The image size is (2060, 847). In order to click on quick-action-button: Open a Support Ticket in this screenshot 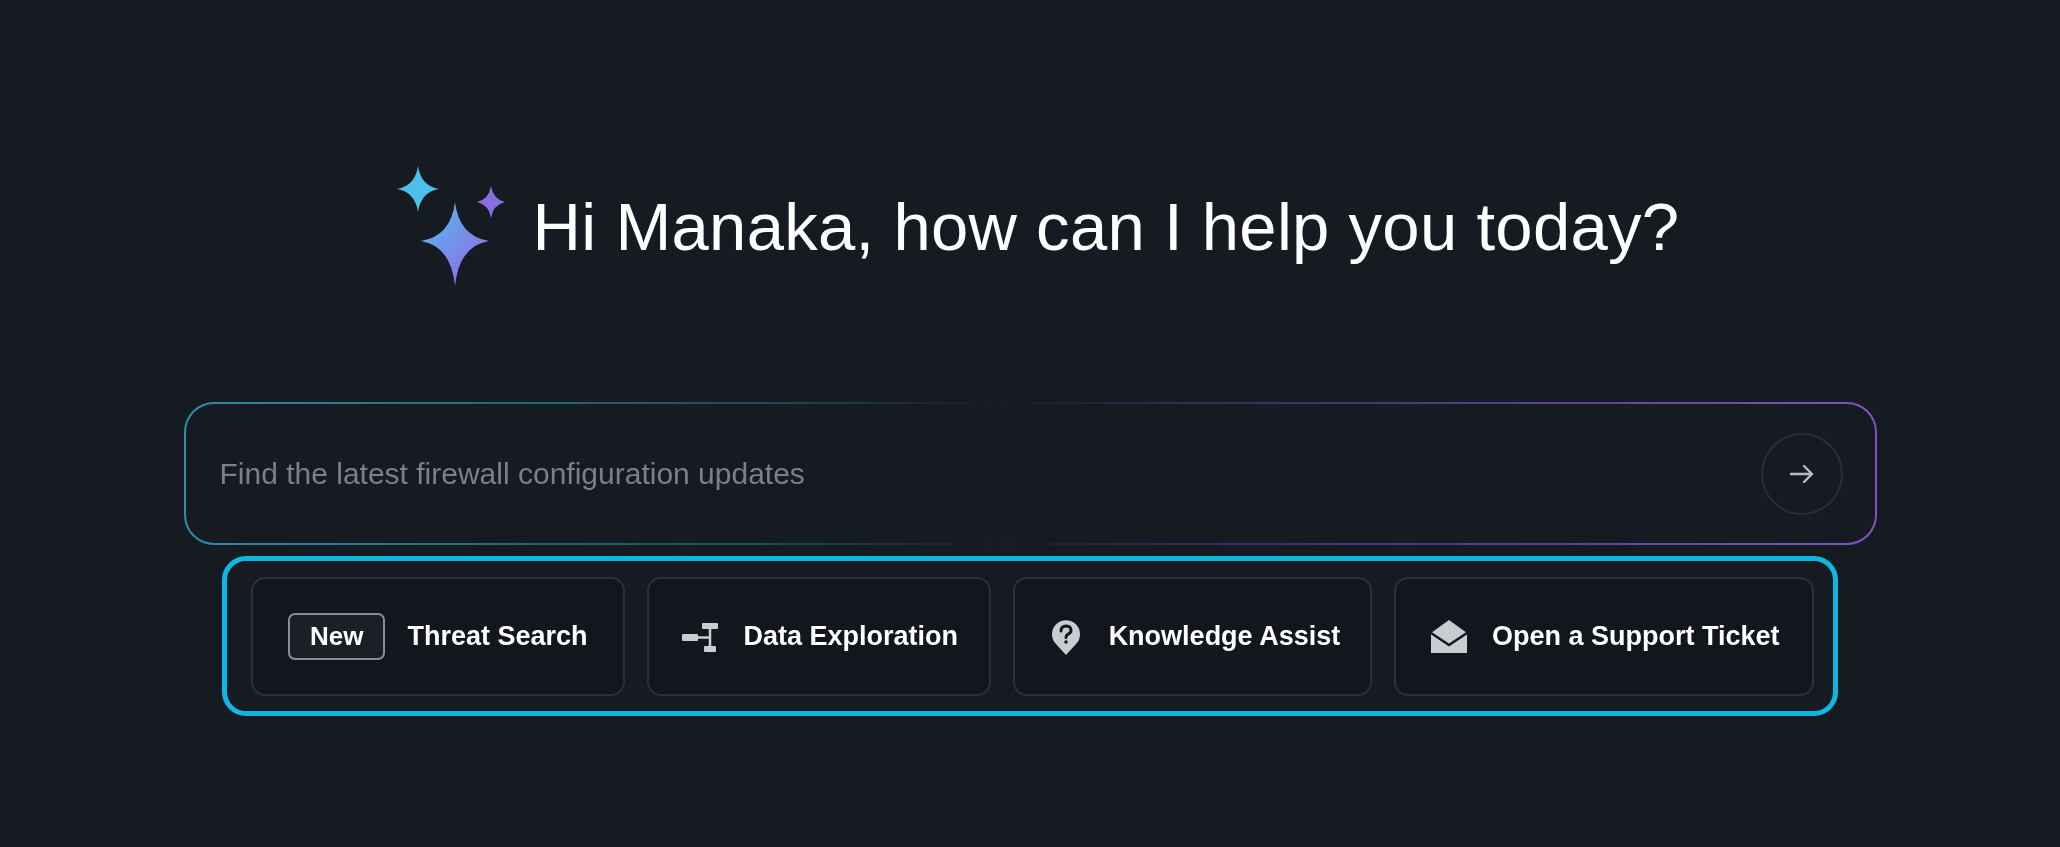, I will do `click(1603, 636)`.